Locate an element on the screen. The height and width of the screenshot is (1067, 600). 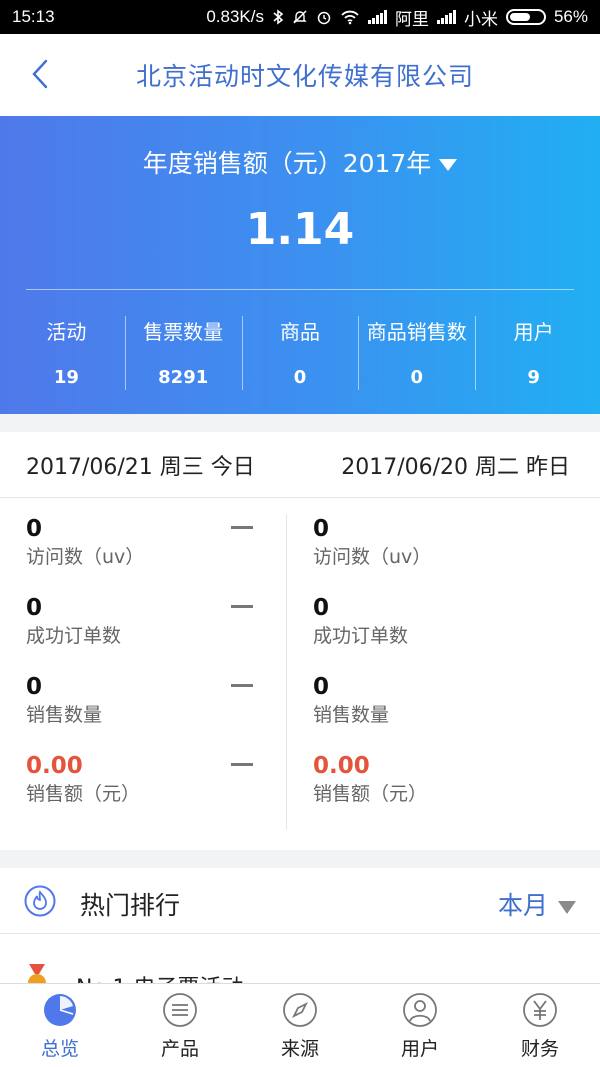
bluetooth-icon is located at coordinates (278, 17).